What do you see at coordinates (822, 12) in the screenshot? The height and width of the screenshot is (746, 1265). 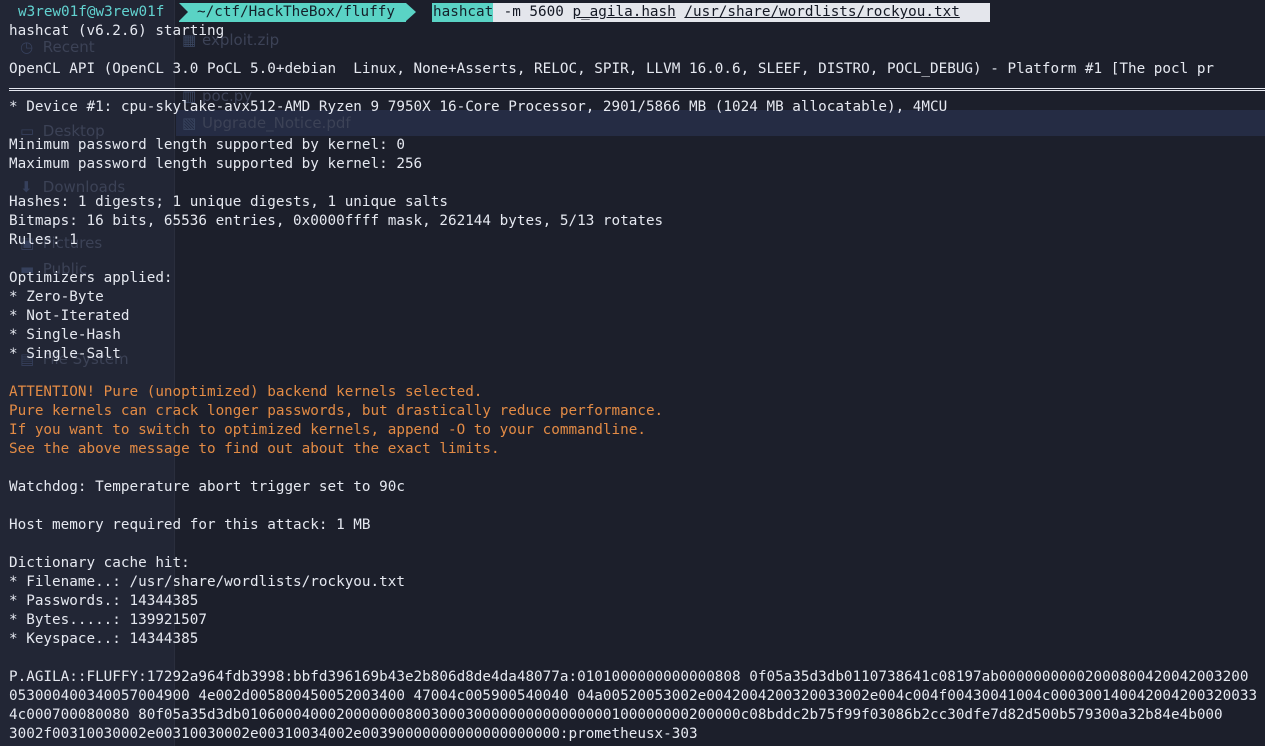 I see `wordlist-arg: /usr/share/wordlists/rockyou.txt` at bounding box center [822, 12].